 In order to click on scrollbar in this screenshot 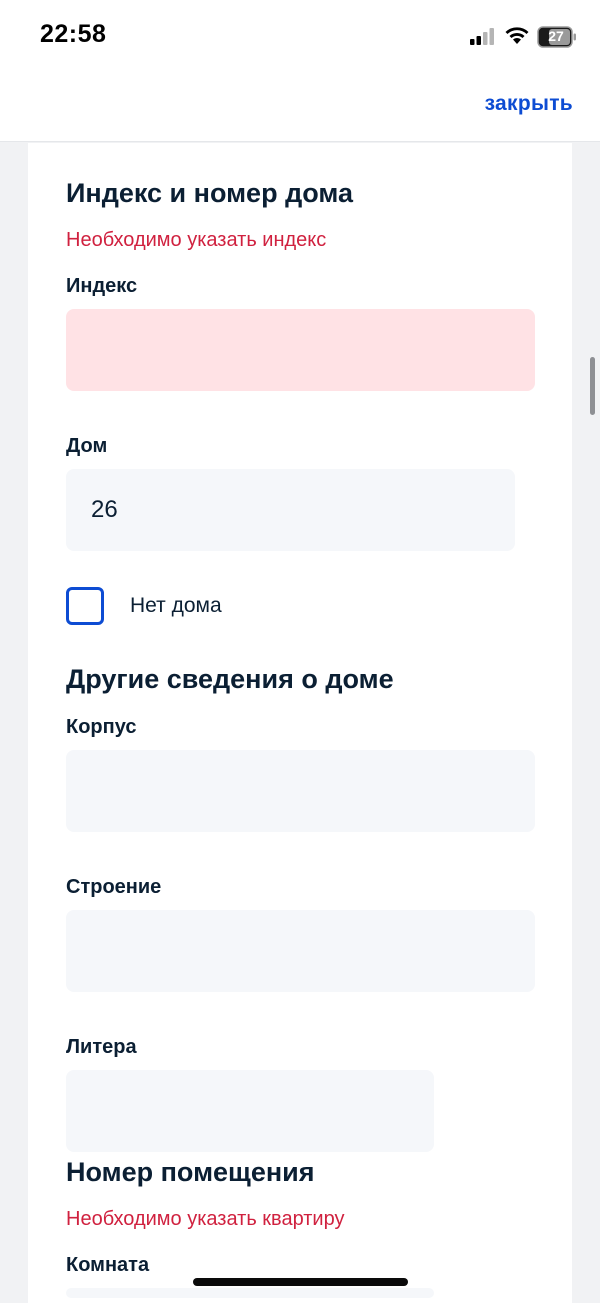, I will do `click(592, 386)`.